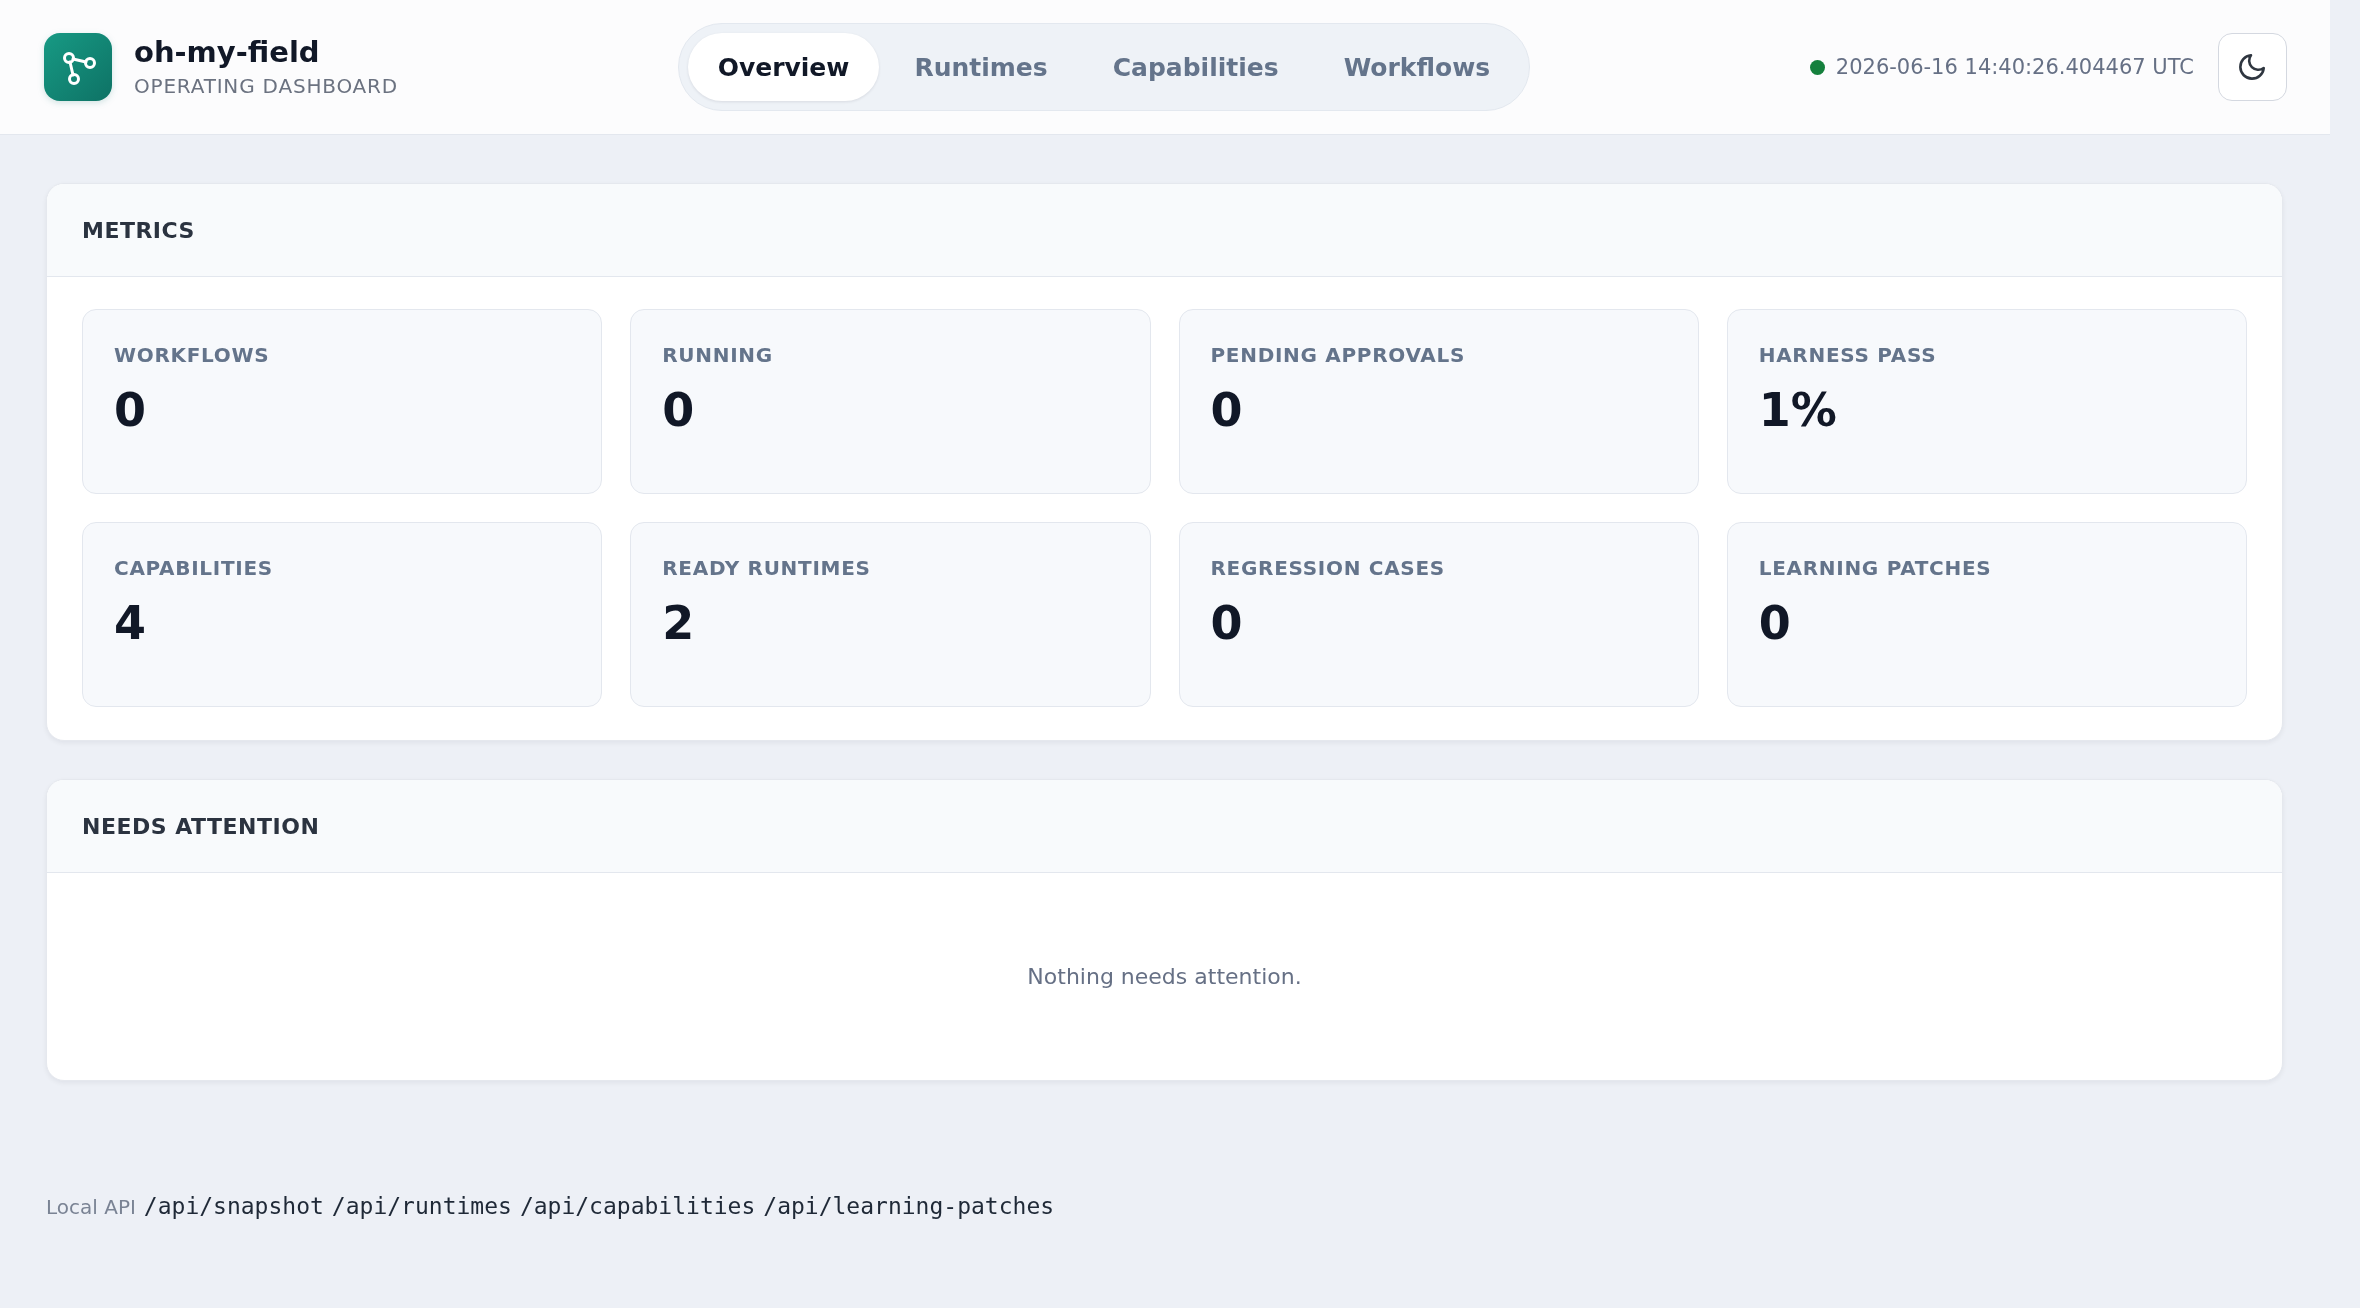 The width and height of the screenshot is (2360, 1308). I want to click on node-graph-icon, so click(78, 67).